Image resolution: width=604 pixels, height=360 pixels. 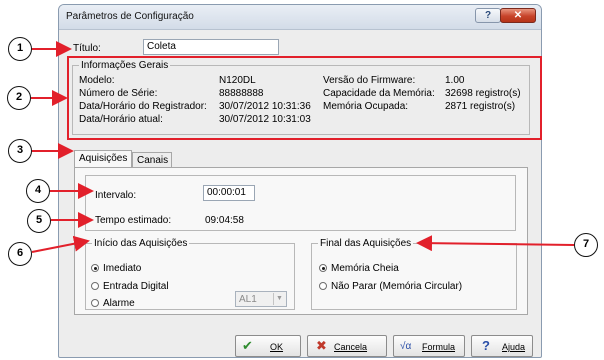 What do you see at coordinates (152, 160) in the screenshot?
I see `tab-canais: Canais` at bounding box center [152, 160].